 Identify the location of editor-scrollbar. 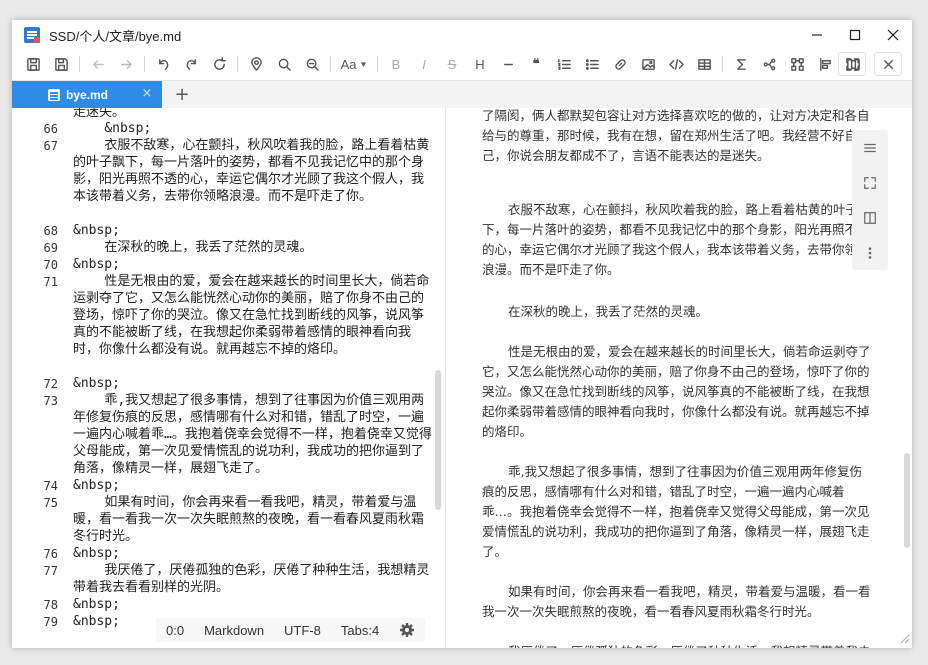
(438, 440).